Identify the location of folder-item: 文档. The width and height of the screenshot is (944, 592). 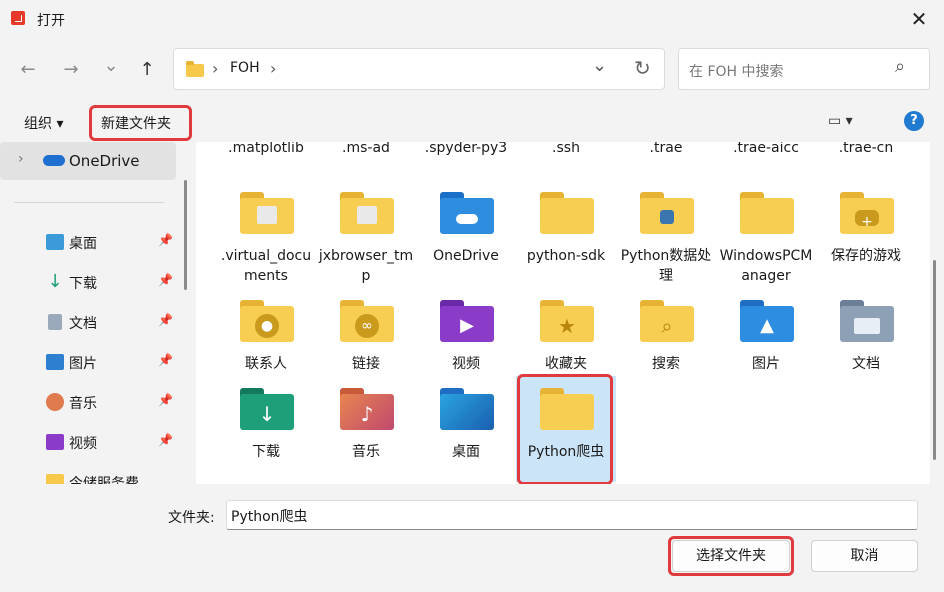
(866, 346).